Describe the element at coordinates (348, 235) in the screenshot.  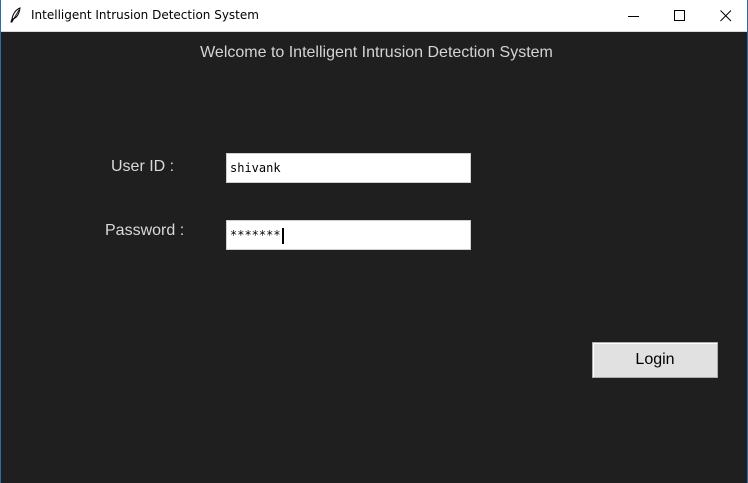
I see `password-input: *******` at that location.